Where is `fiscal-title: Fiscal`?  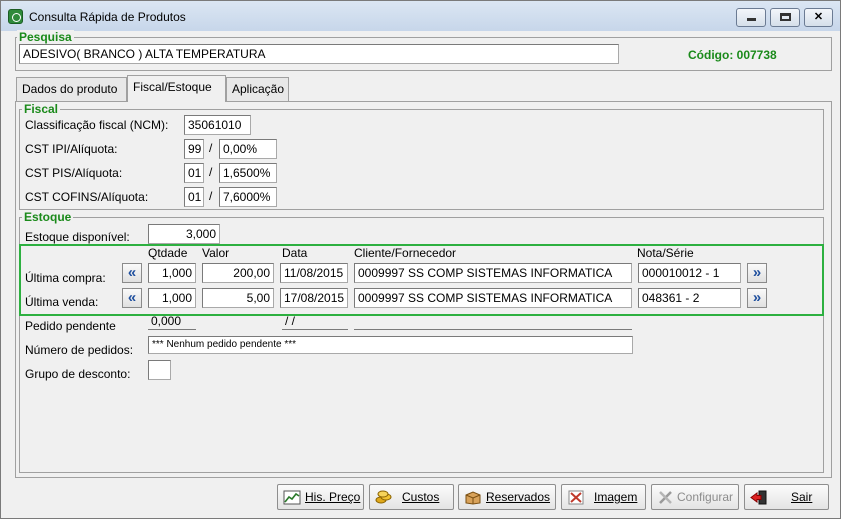
fiscal-title: Fiscal is located at coordinates (41, 109).